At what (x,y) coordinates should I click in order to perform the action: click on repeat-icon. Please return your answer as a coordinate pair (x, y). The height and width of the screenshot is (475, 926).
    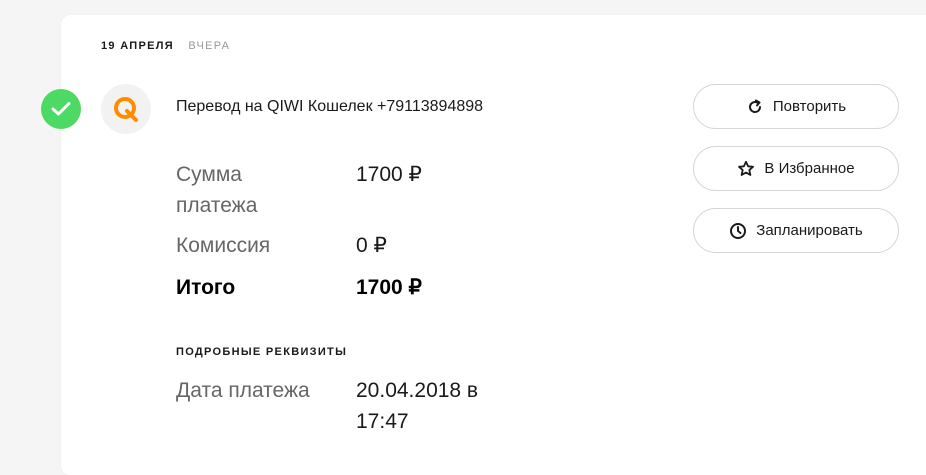
    Looking at the image, I should click on (755, 107).